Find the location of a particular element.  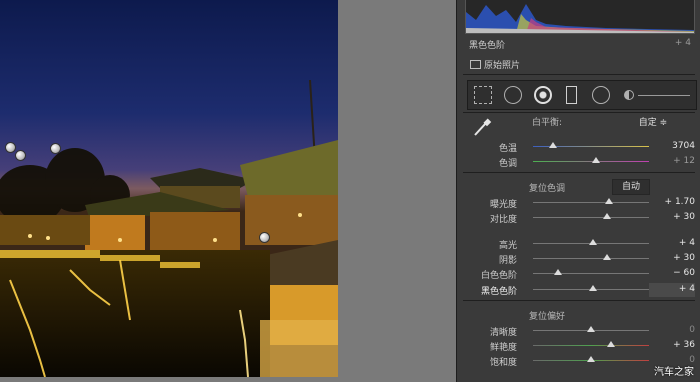

whites-label: 白色色阶 is located at coordinates (498, 276).